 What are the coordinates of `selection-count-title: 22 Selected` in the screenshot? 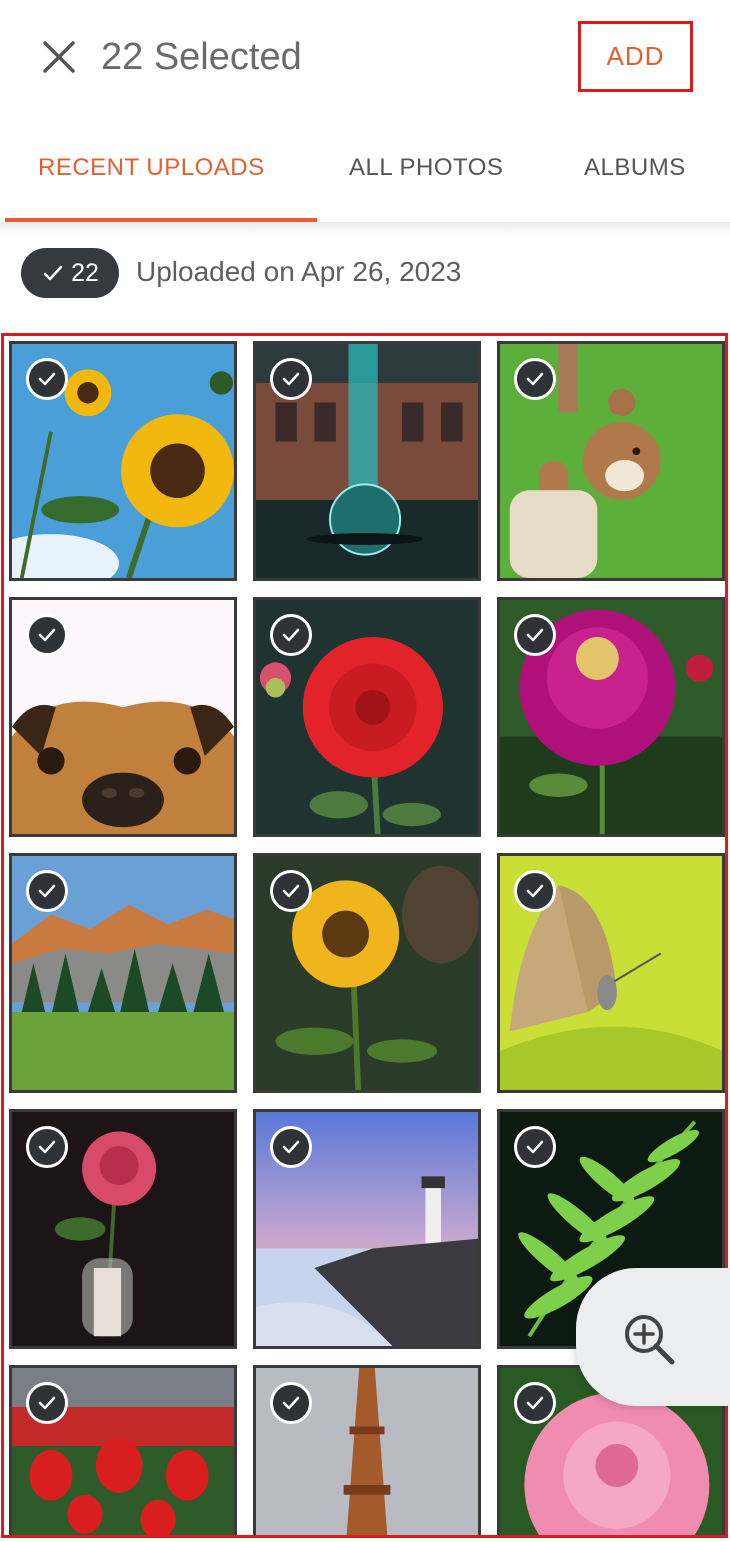 It's located at (201, 57).